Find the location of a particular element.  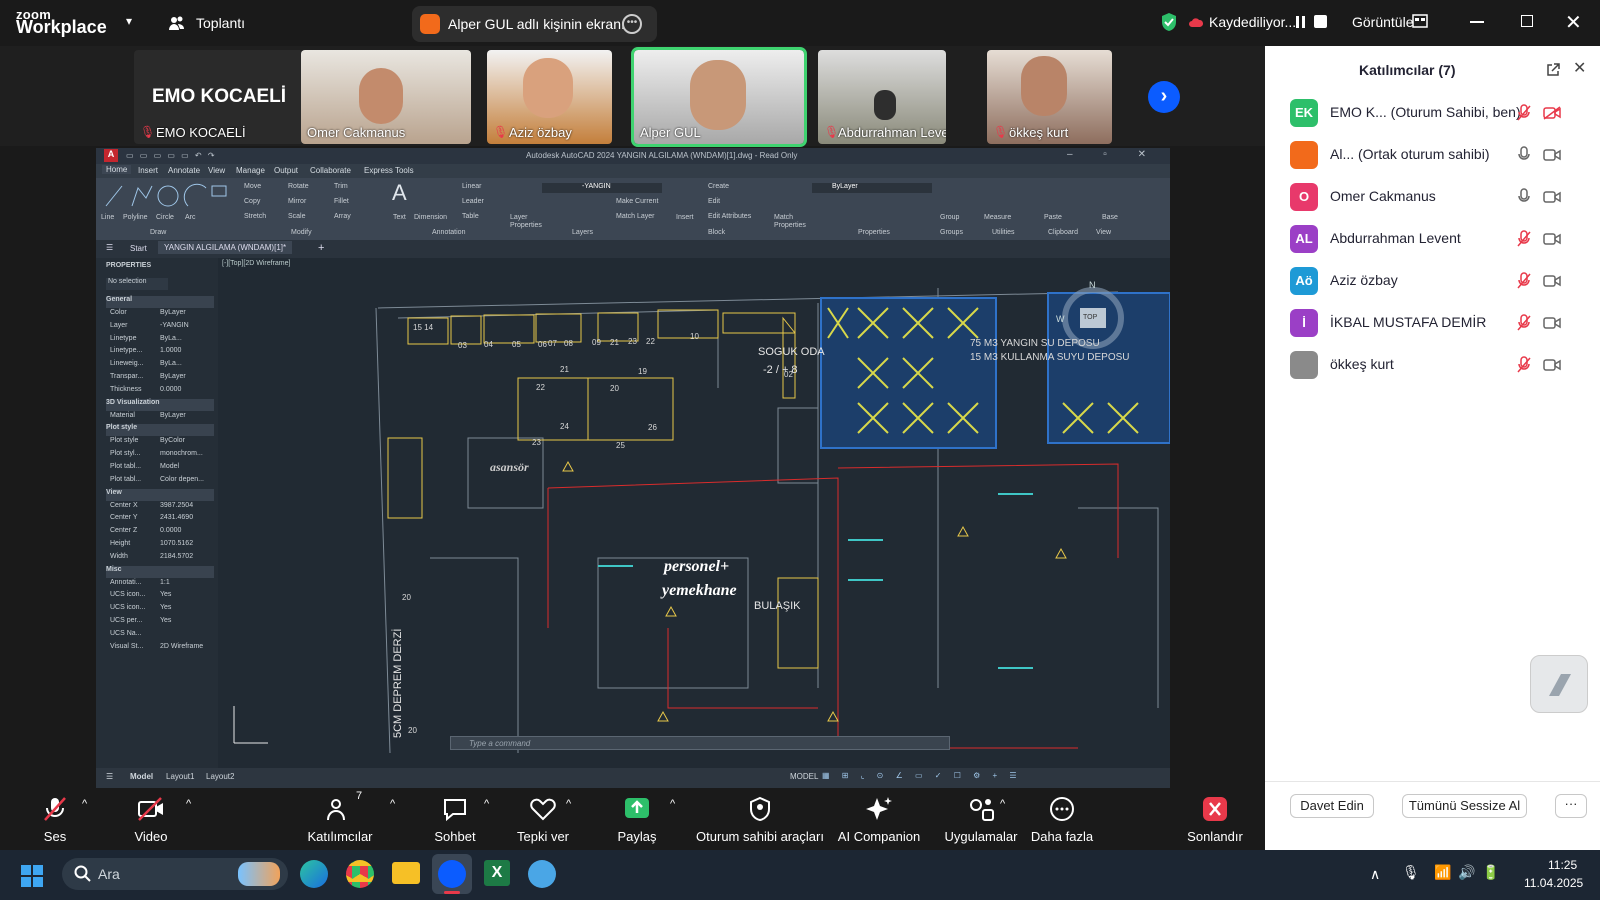

ai-companion-button: AI Companion is located at coordinates (879, 820).